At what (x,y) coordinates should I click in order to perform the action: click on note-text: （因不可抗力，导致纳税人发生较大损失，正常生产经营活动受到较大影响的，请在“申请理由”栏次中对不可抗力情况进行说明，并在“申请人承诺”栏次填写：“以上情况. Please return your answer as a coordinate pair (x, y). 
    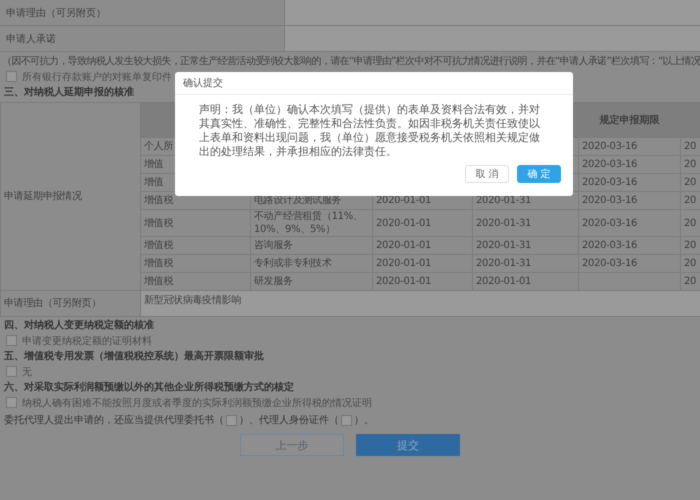
    Looking at the image, I should click on (350, 61).